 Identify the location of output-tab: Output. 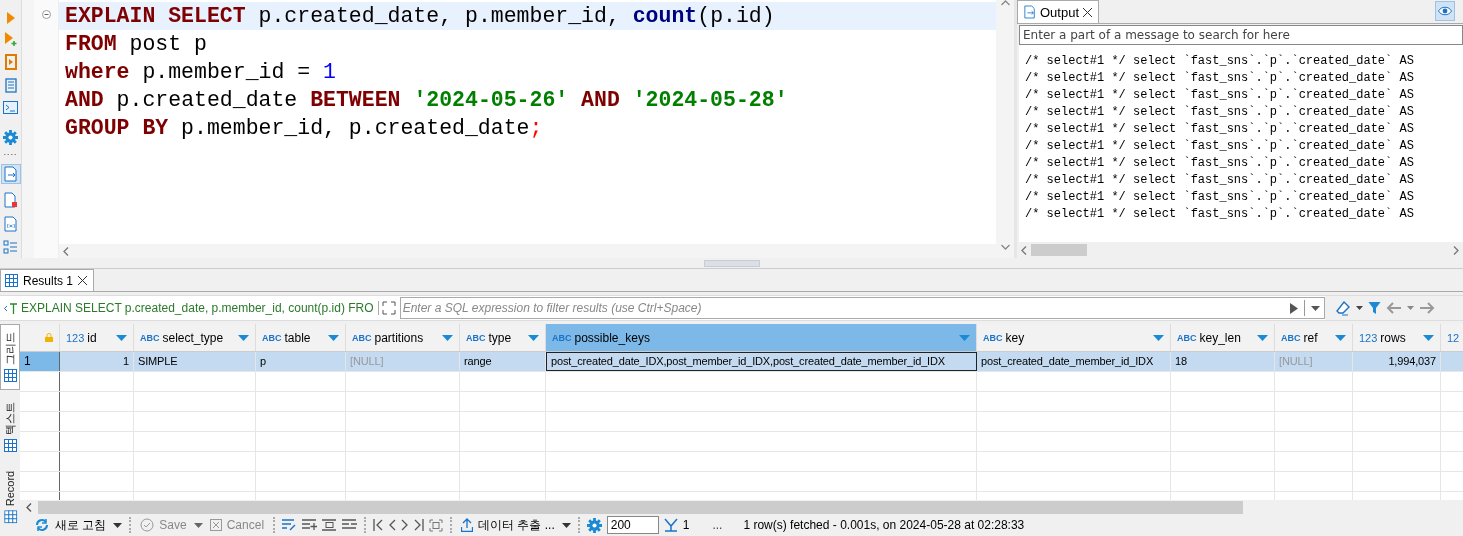
(1058, 11).